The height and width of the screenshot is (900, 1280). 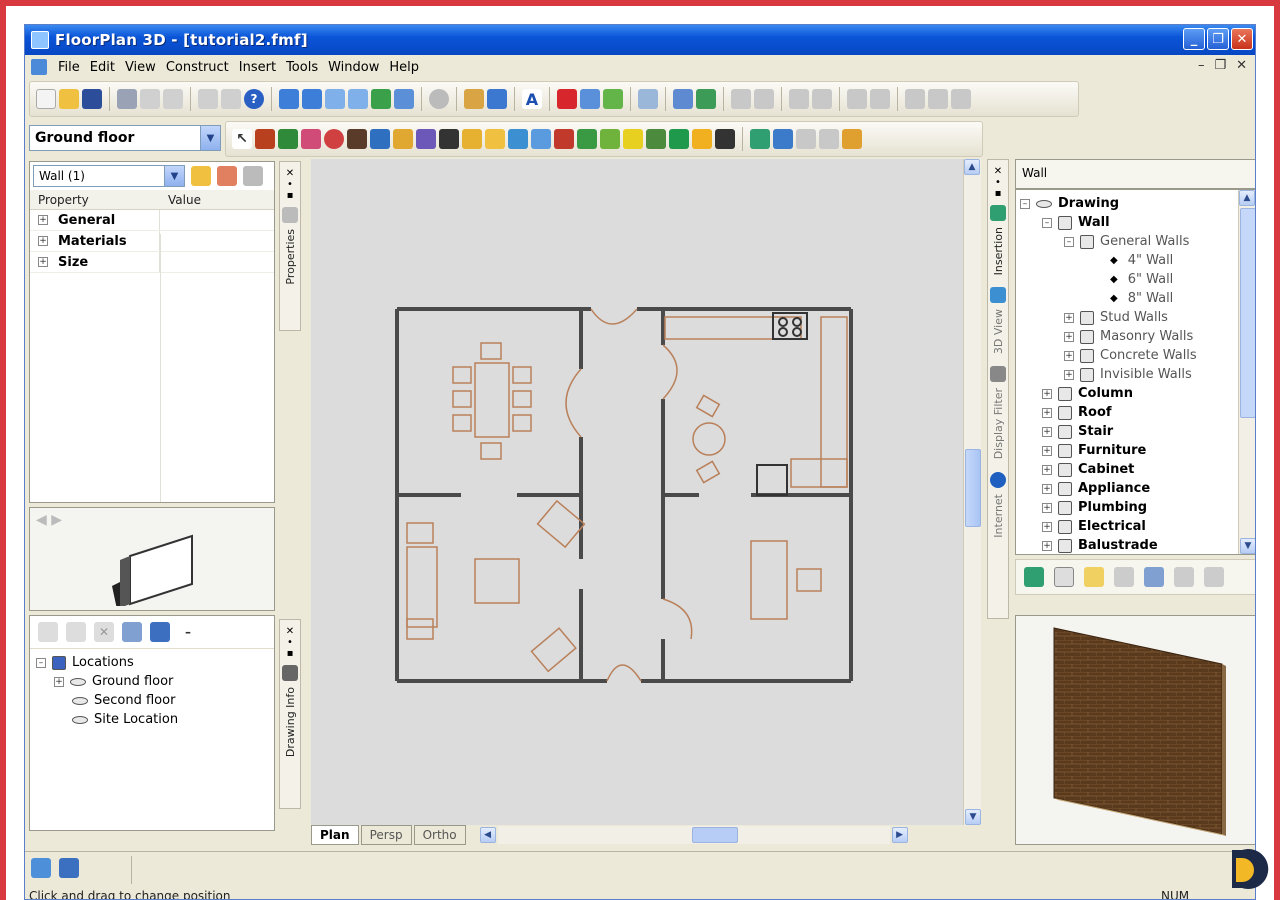 I want to click on redo-icon, so click(x=231, y=99).